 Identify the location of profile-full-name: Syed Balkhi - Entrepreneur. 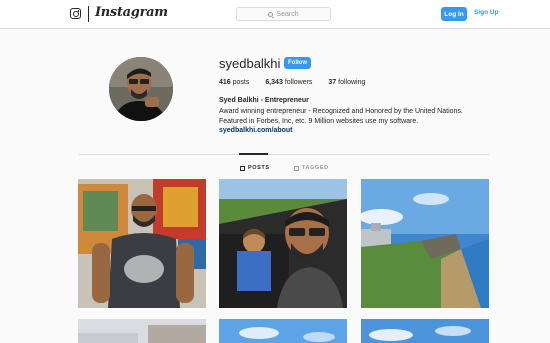
(264, 100).